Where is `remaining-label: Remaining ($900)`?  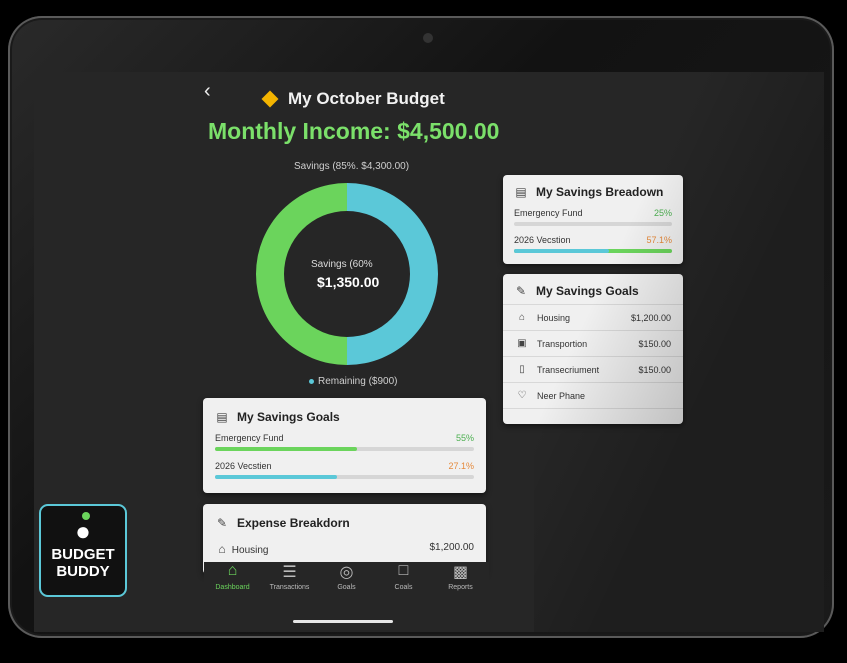 remaining-label: Remaining ($900) is located at coordinates (358, 381).